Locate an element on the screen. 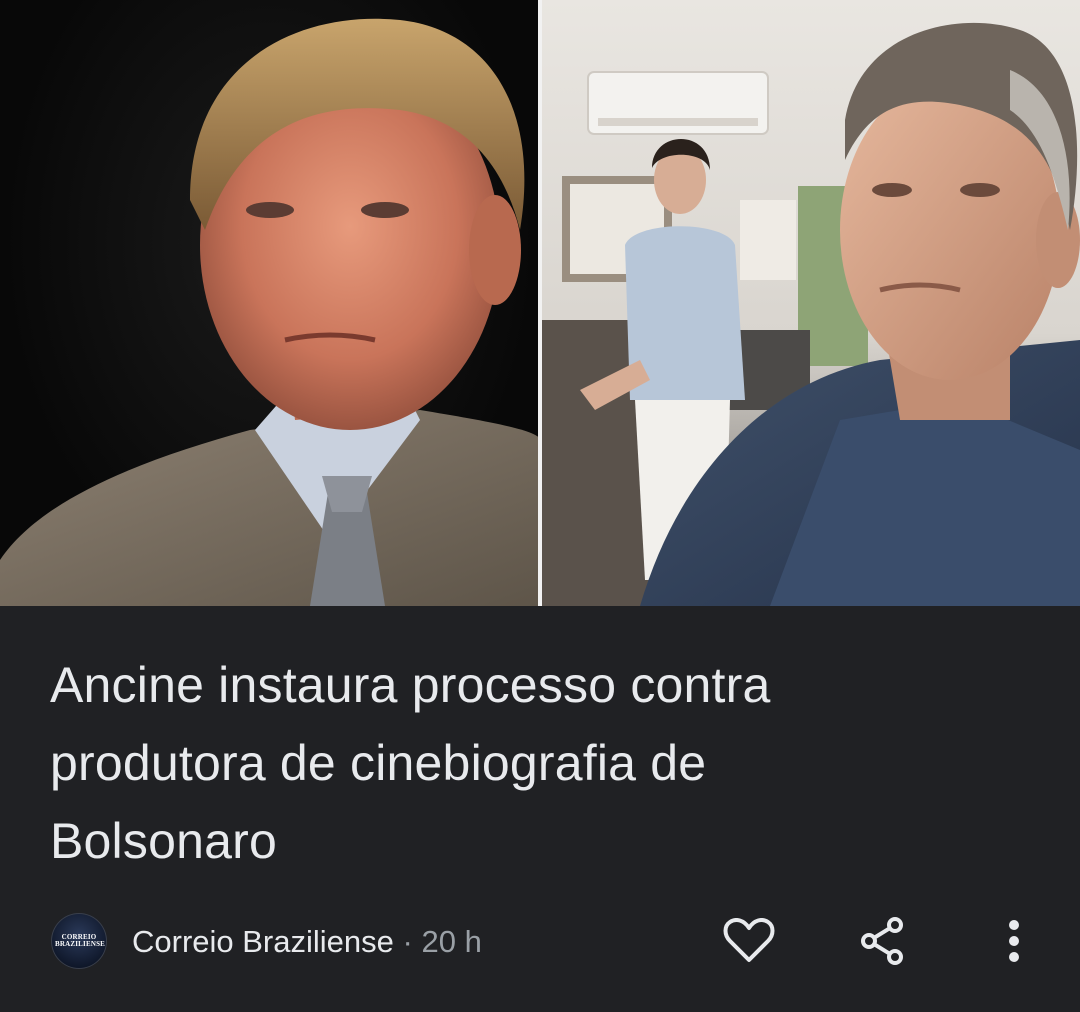  heart-outline-icon is located at coordinates (749, 940).